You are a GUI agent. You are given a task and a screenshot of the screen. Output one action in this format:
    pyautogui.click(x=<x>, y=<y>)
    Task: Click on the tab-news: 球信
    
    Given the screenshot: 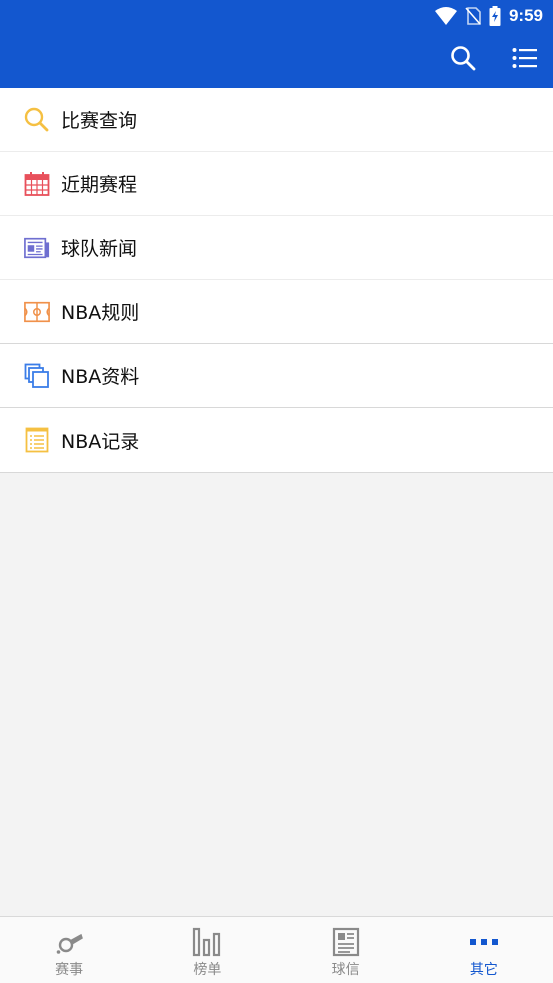 What is the action you would take?
    pyautogui.click(x=346, y=950)
    